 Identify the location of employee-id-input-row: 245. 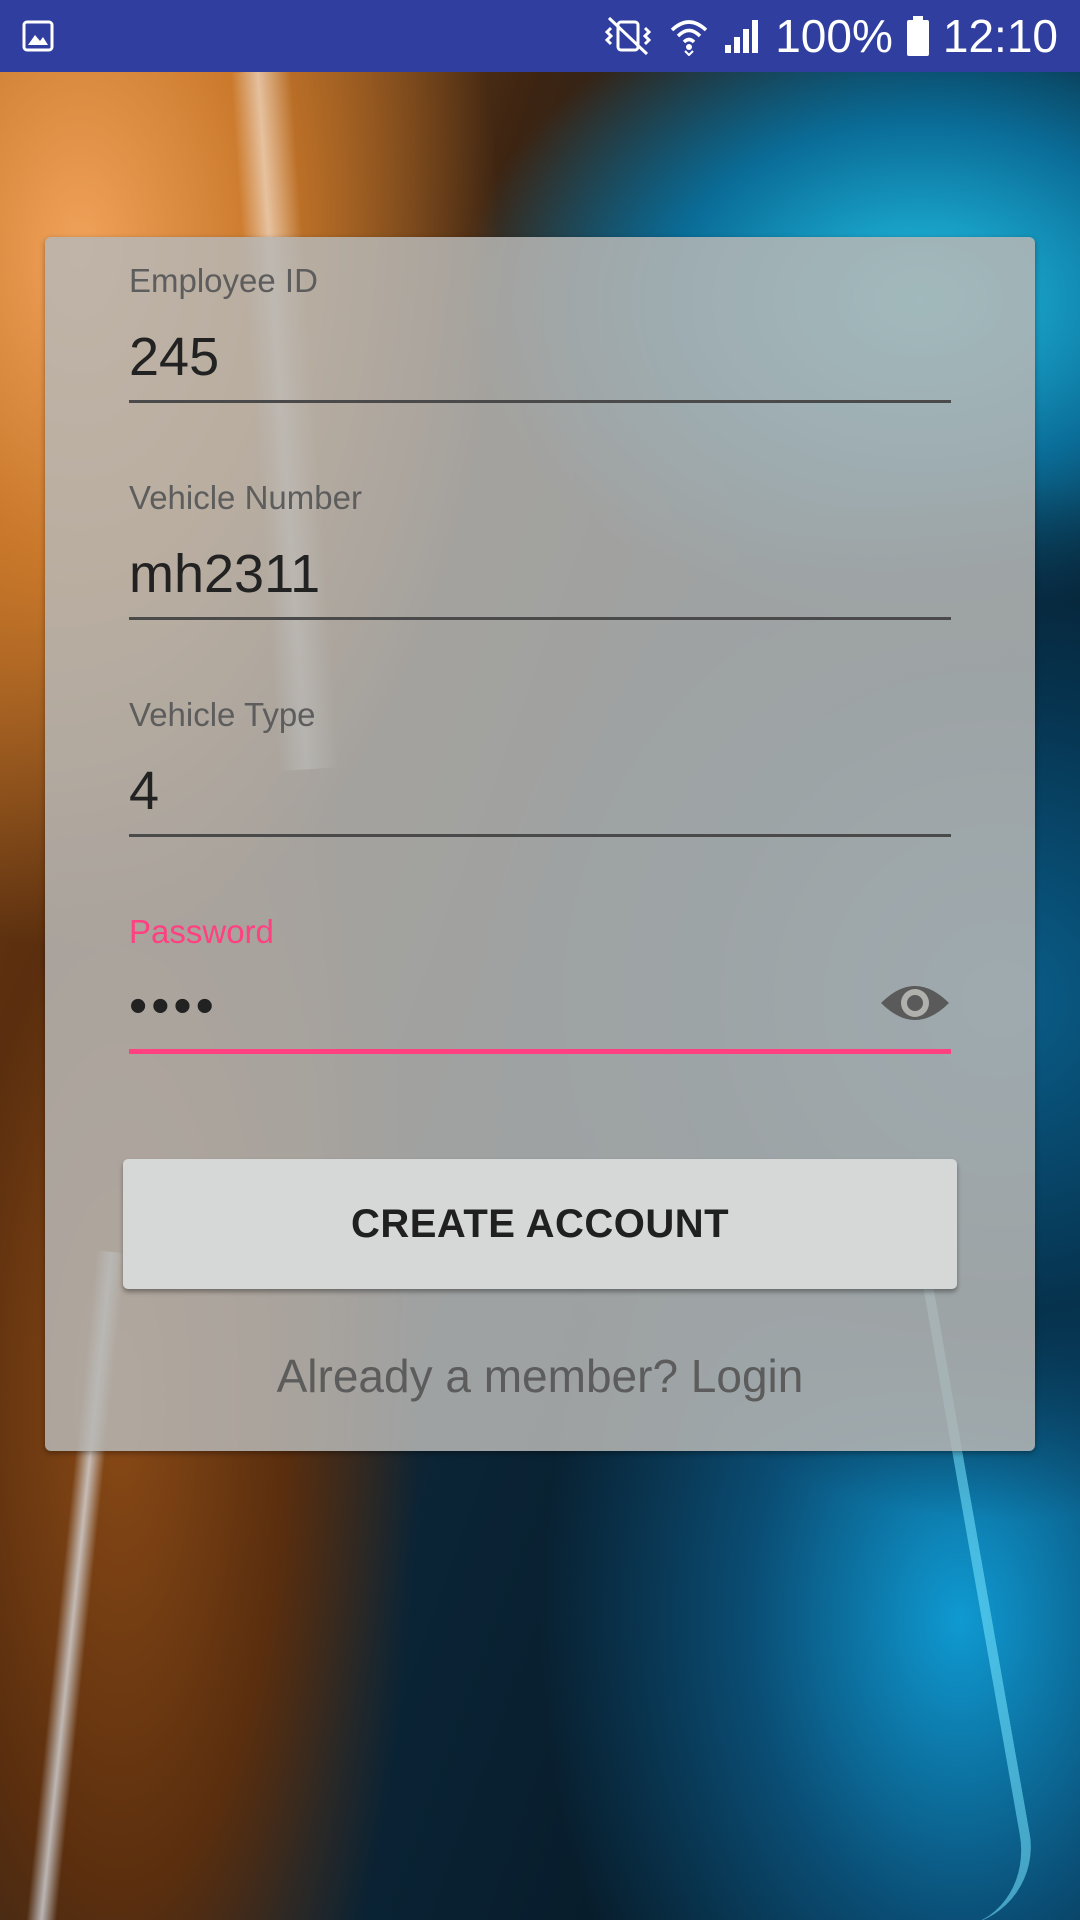
(540, 353).